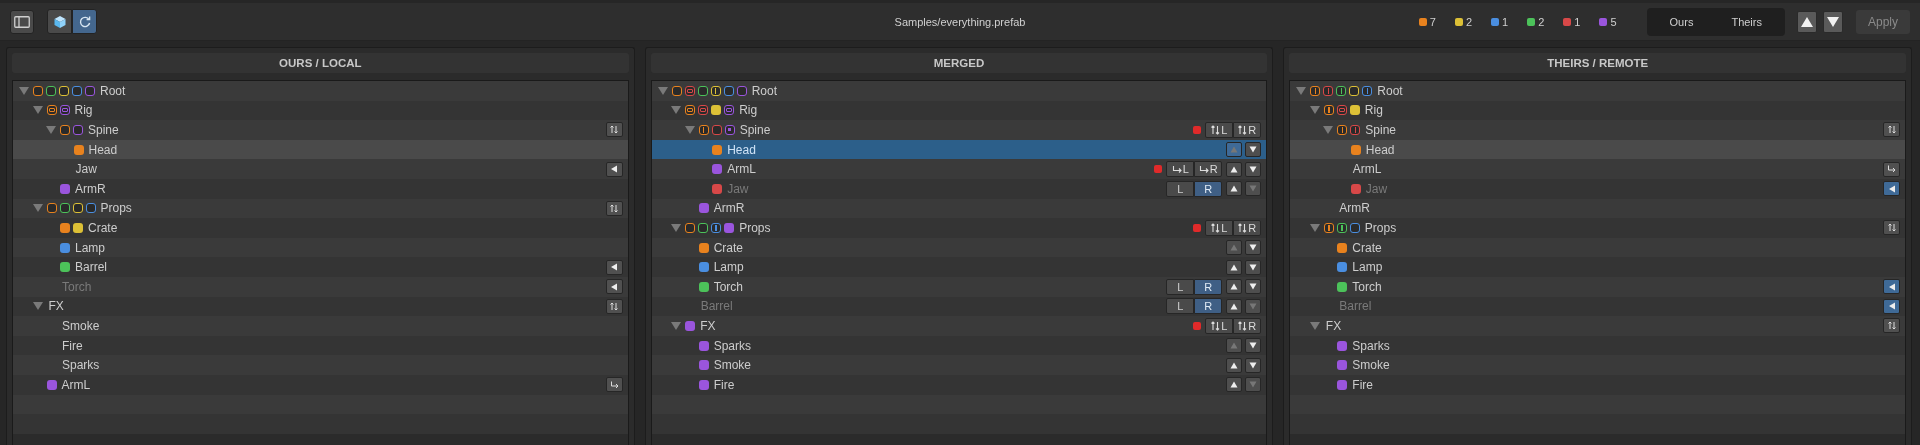 The height and width of the screenshot is (445, 1920). What do you see at coordinates (1208, 169) in the screenshot?
I see `move-side-button: R` at bounding box center [1208, 169].